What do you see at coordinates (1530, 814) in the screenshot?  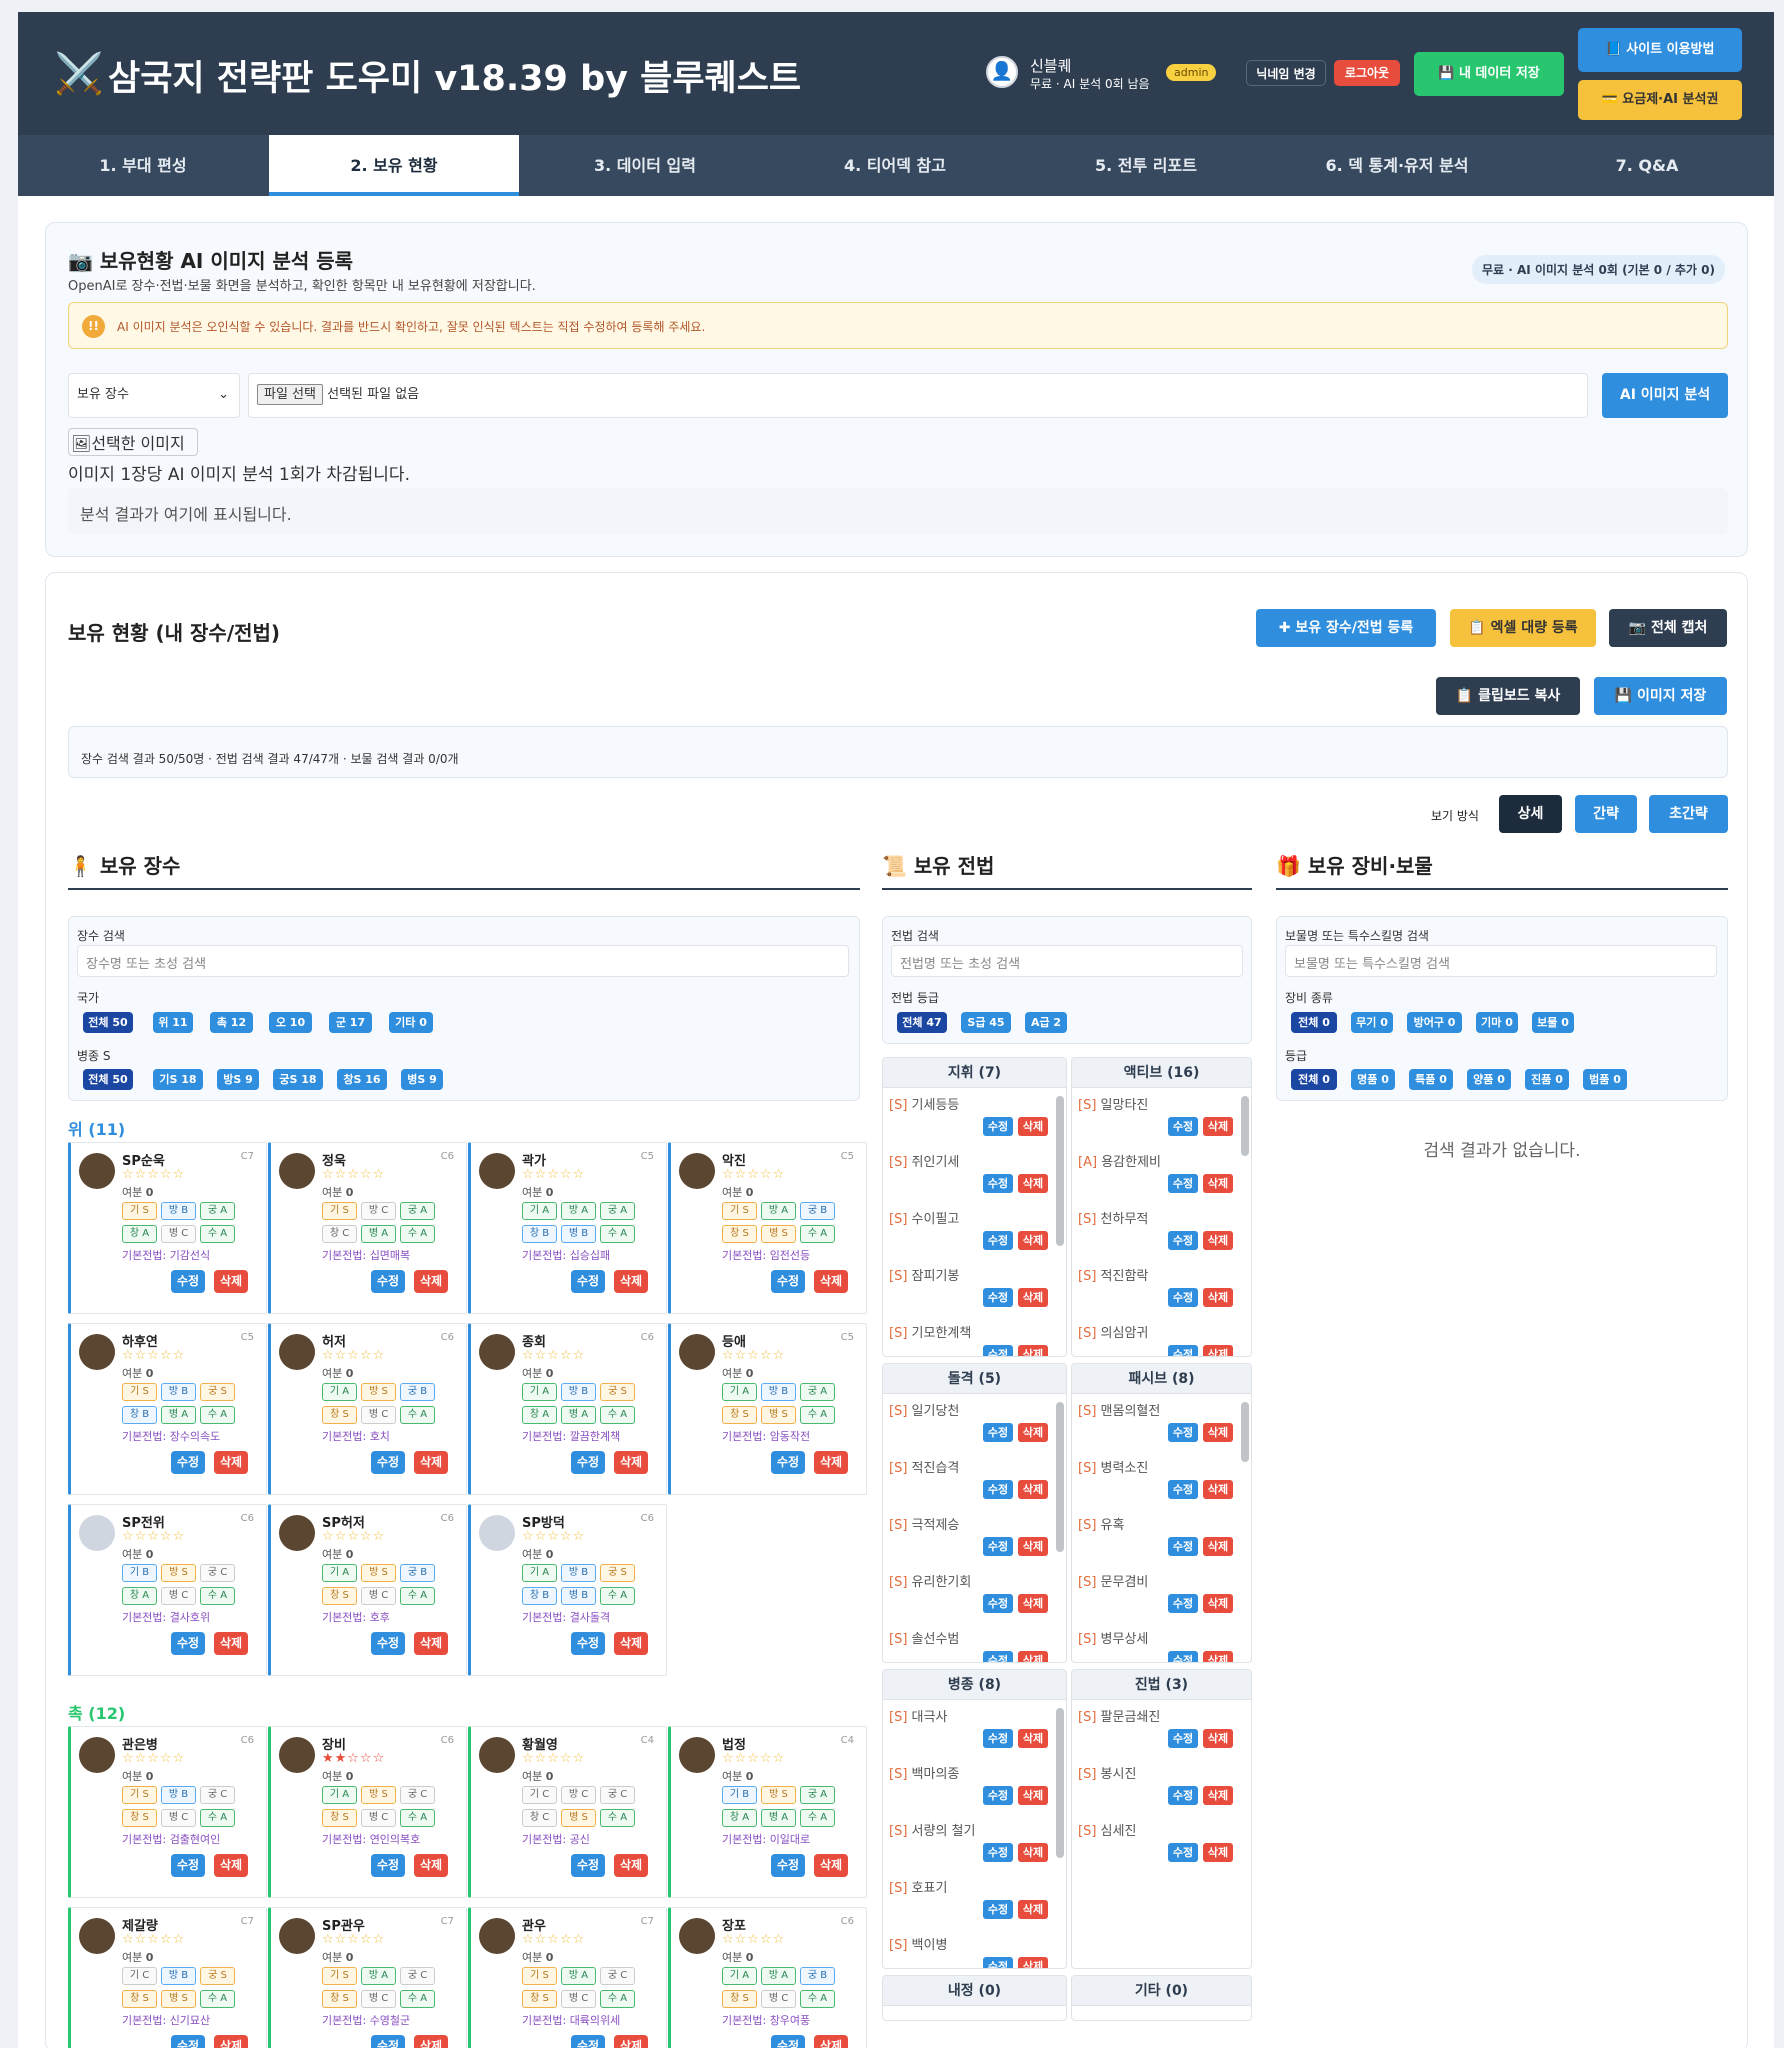 I see `view-detail-button: 상세` at bounding box center [1530, 814].